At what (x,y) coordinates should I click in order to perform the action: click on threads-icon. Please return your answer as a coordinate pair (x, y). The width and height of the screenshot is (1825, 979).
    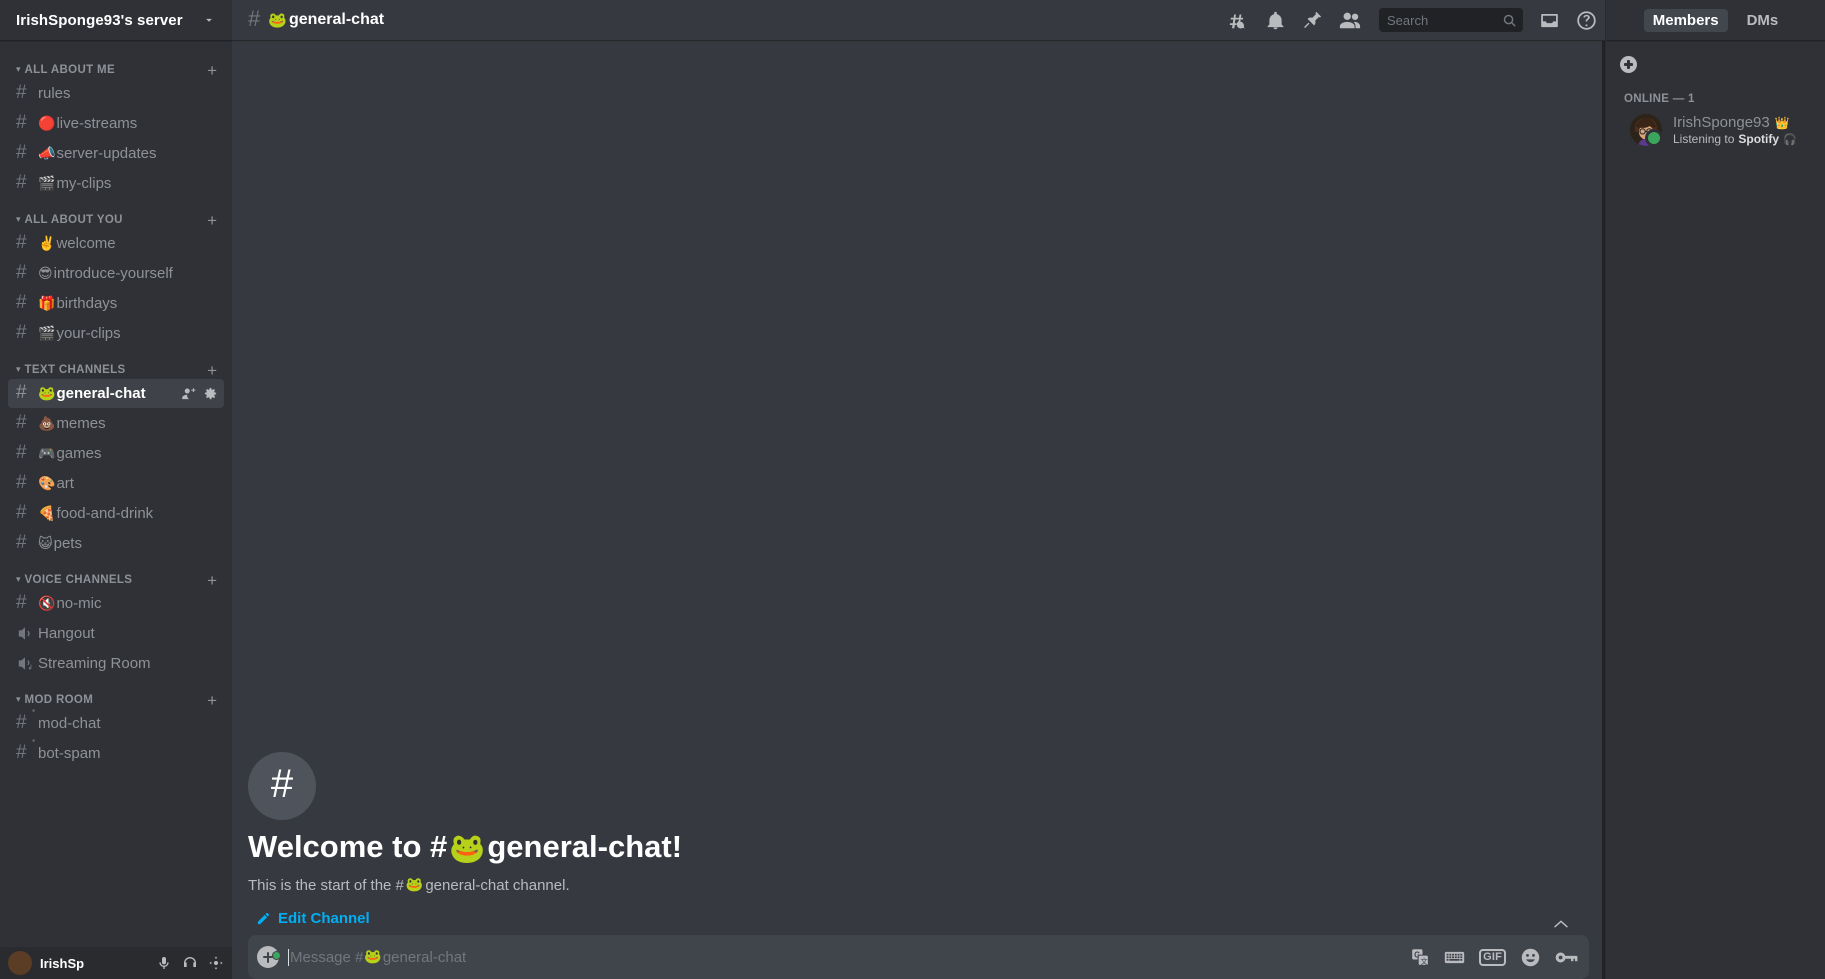
    Looking at the image, I should click on (1238, 20).